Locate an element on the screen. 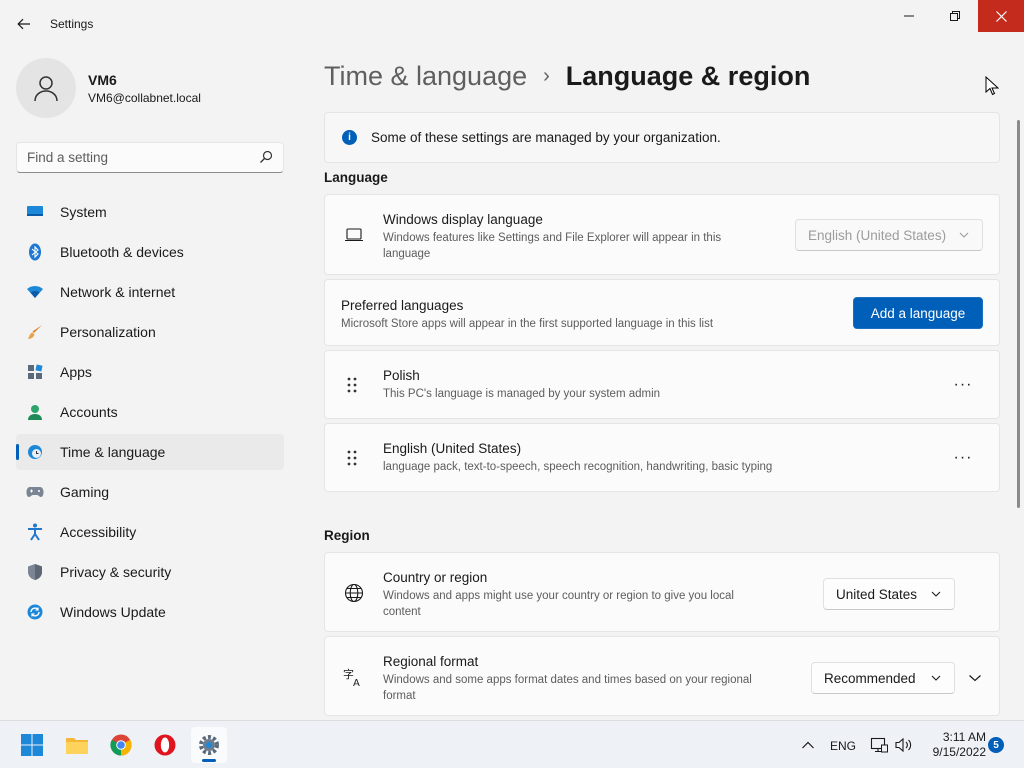 Image resolution: width=1024 pixels, height=768 pixels. title-bar: Settings is located at coordinates (512, 24).